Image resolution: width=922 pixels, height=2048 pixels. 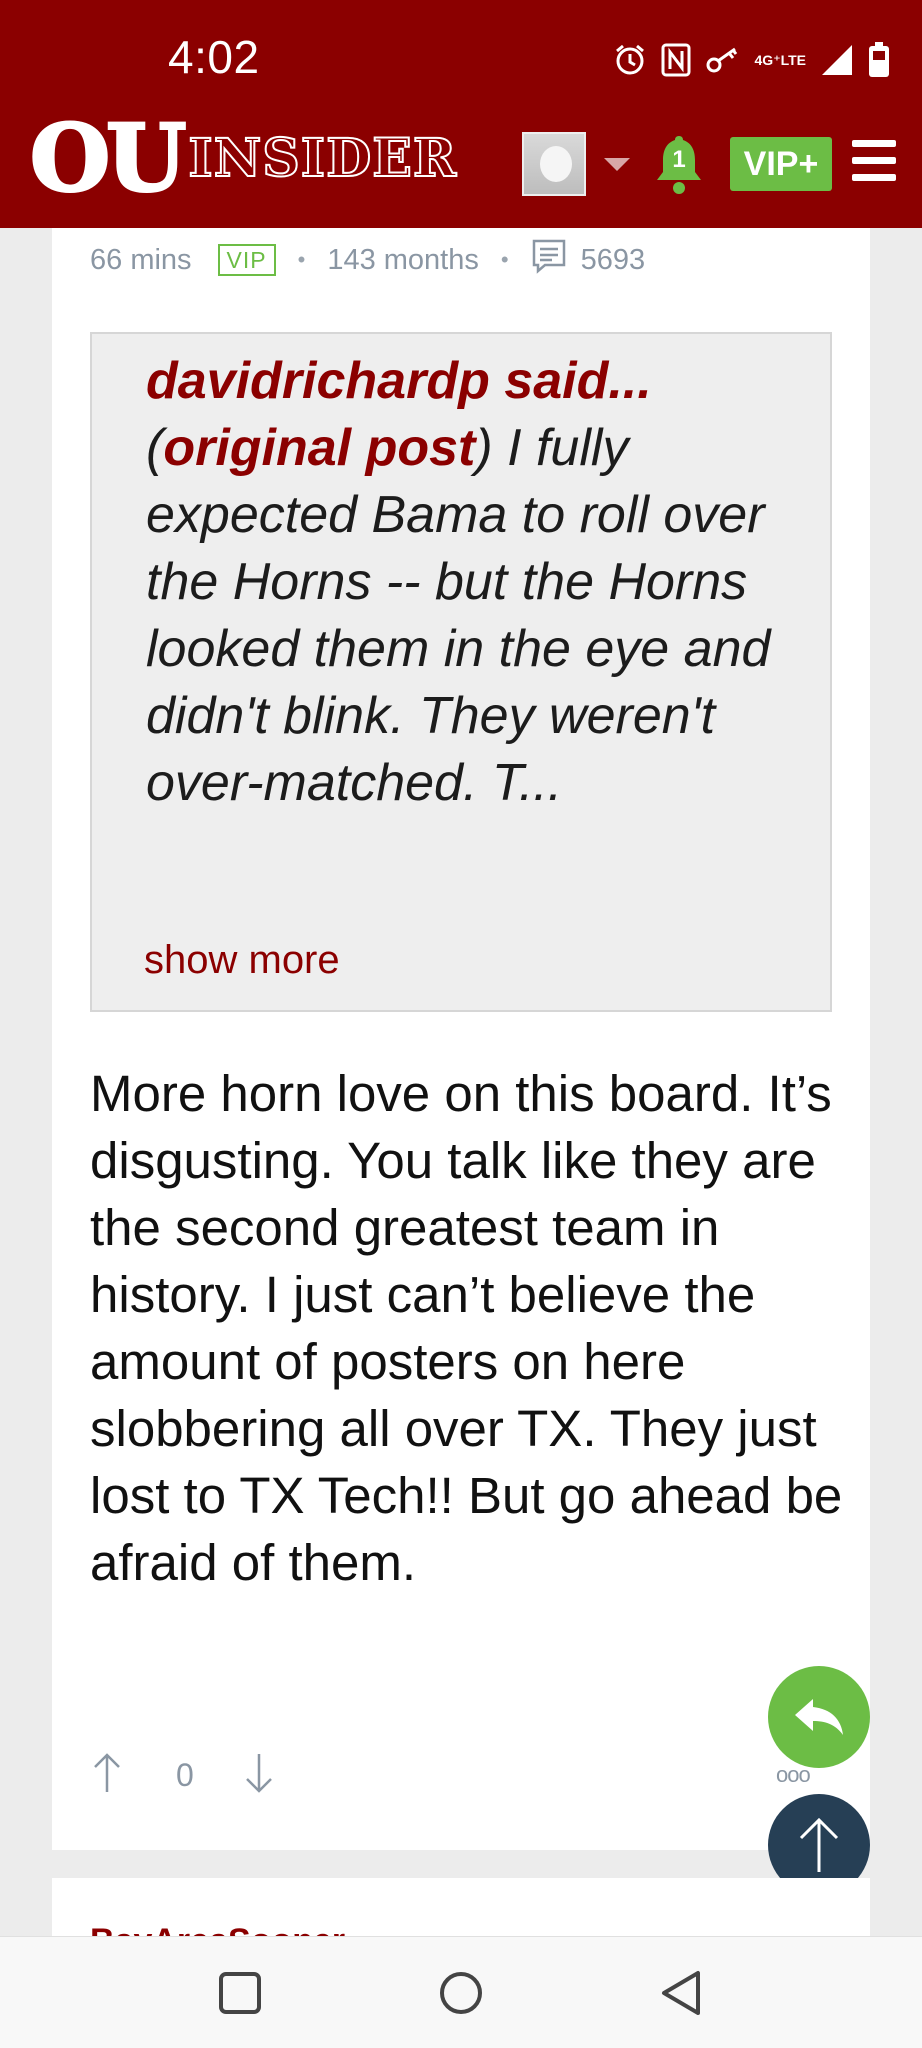 What do you see at coordinates (676, 60) in the screenshot?
I see `nfc-icon` at bounding box center [676, 60].